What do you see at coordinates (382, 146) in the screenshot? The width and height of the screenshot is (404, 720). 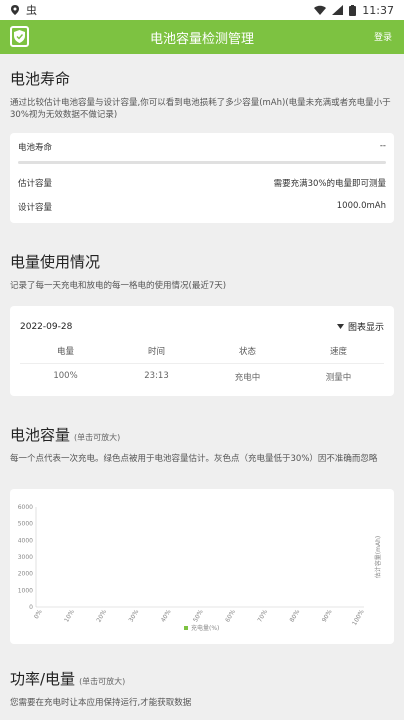 I see `battery-life-value: --` at bounding box center [382, 146].